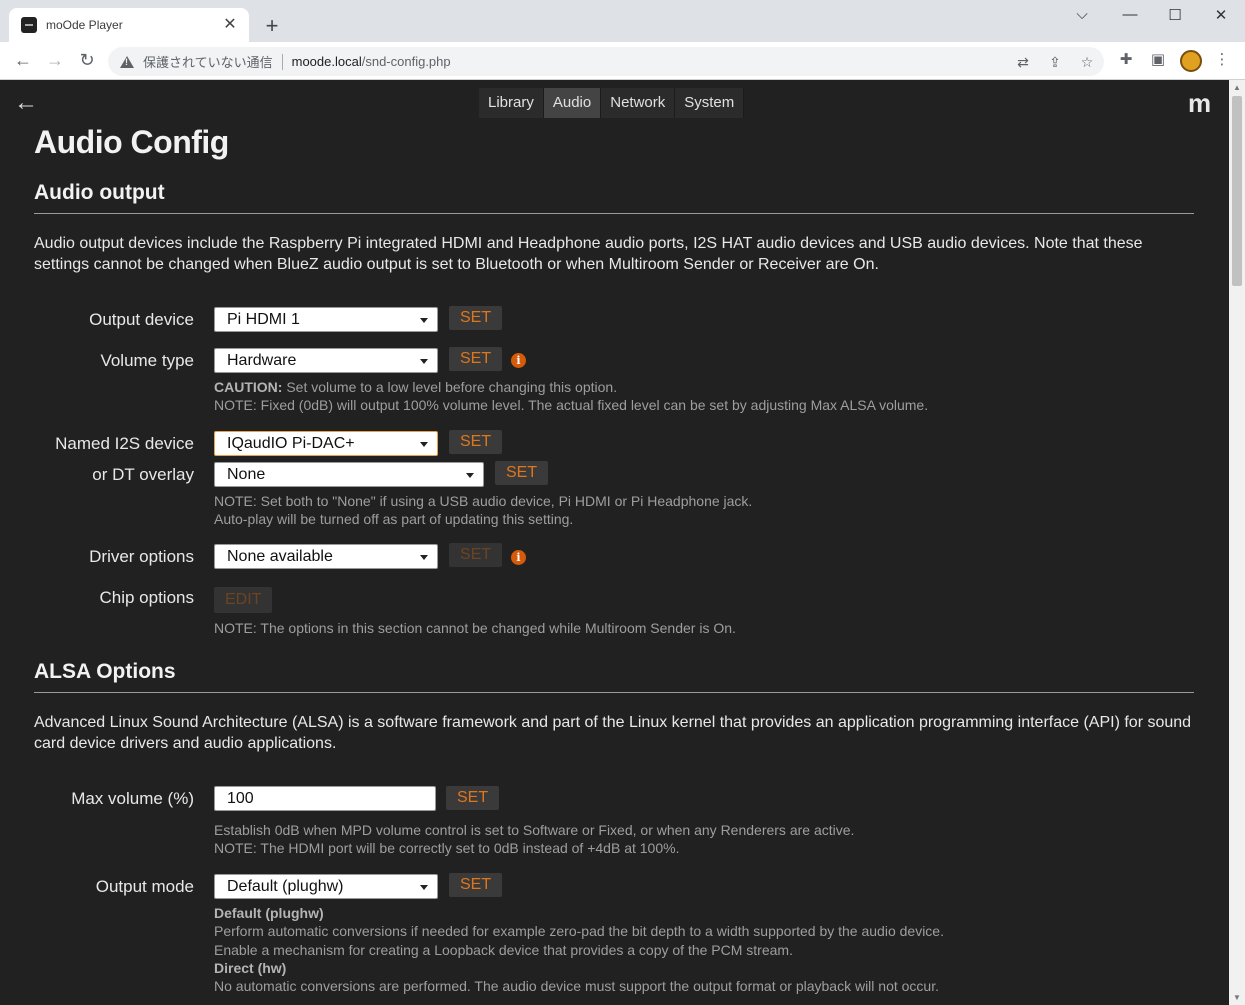 This screenshot has width=1245, height=1005. Describe the element at coordinates (208, 61) in the screenshot. I see `security-status-text: 保護されていない通信` at that location.